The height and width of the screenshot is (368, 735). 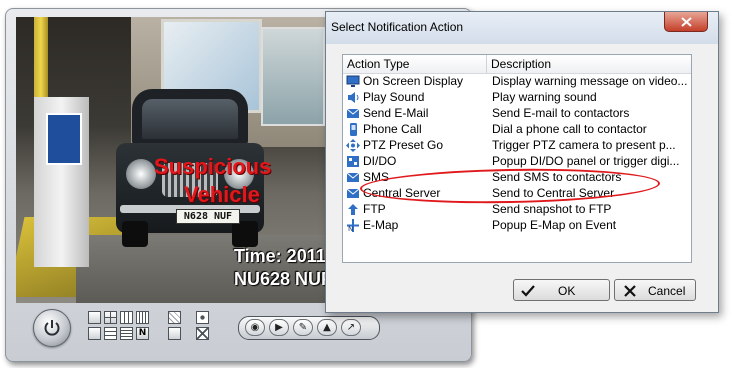 I want to click on power-icon, so click(x=52, y=328).